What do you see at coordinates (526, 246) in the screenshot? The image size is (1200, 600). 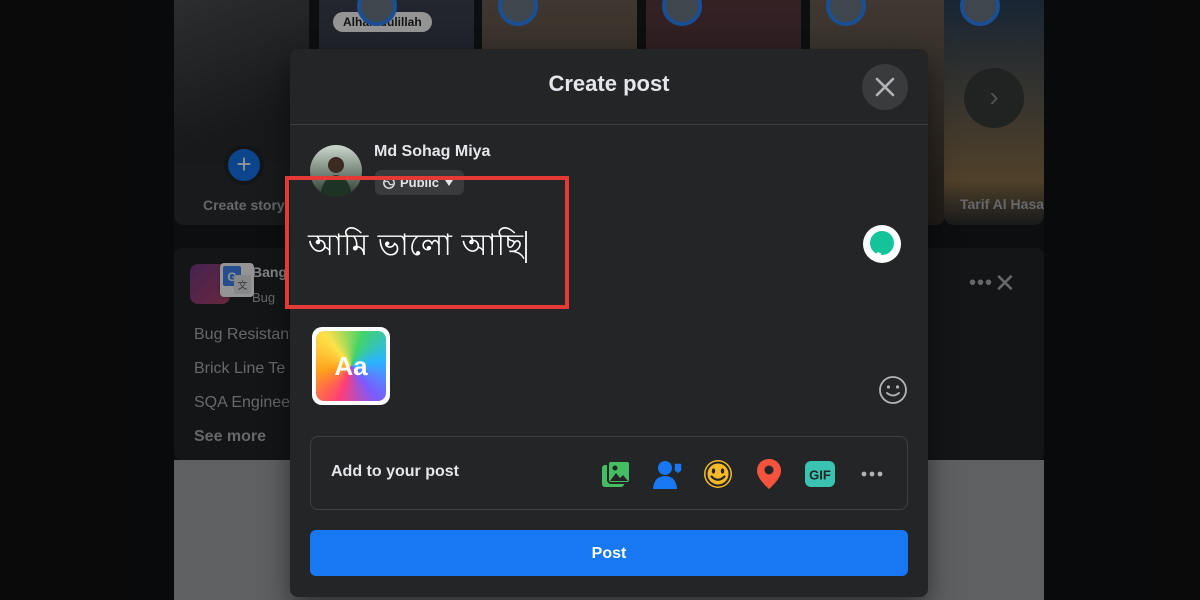 I see `text-cursor` at bounding box center [526, 246].